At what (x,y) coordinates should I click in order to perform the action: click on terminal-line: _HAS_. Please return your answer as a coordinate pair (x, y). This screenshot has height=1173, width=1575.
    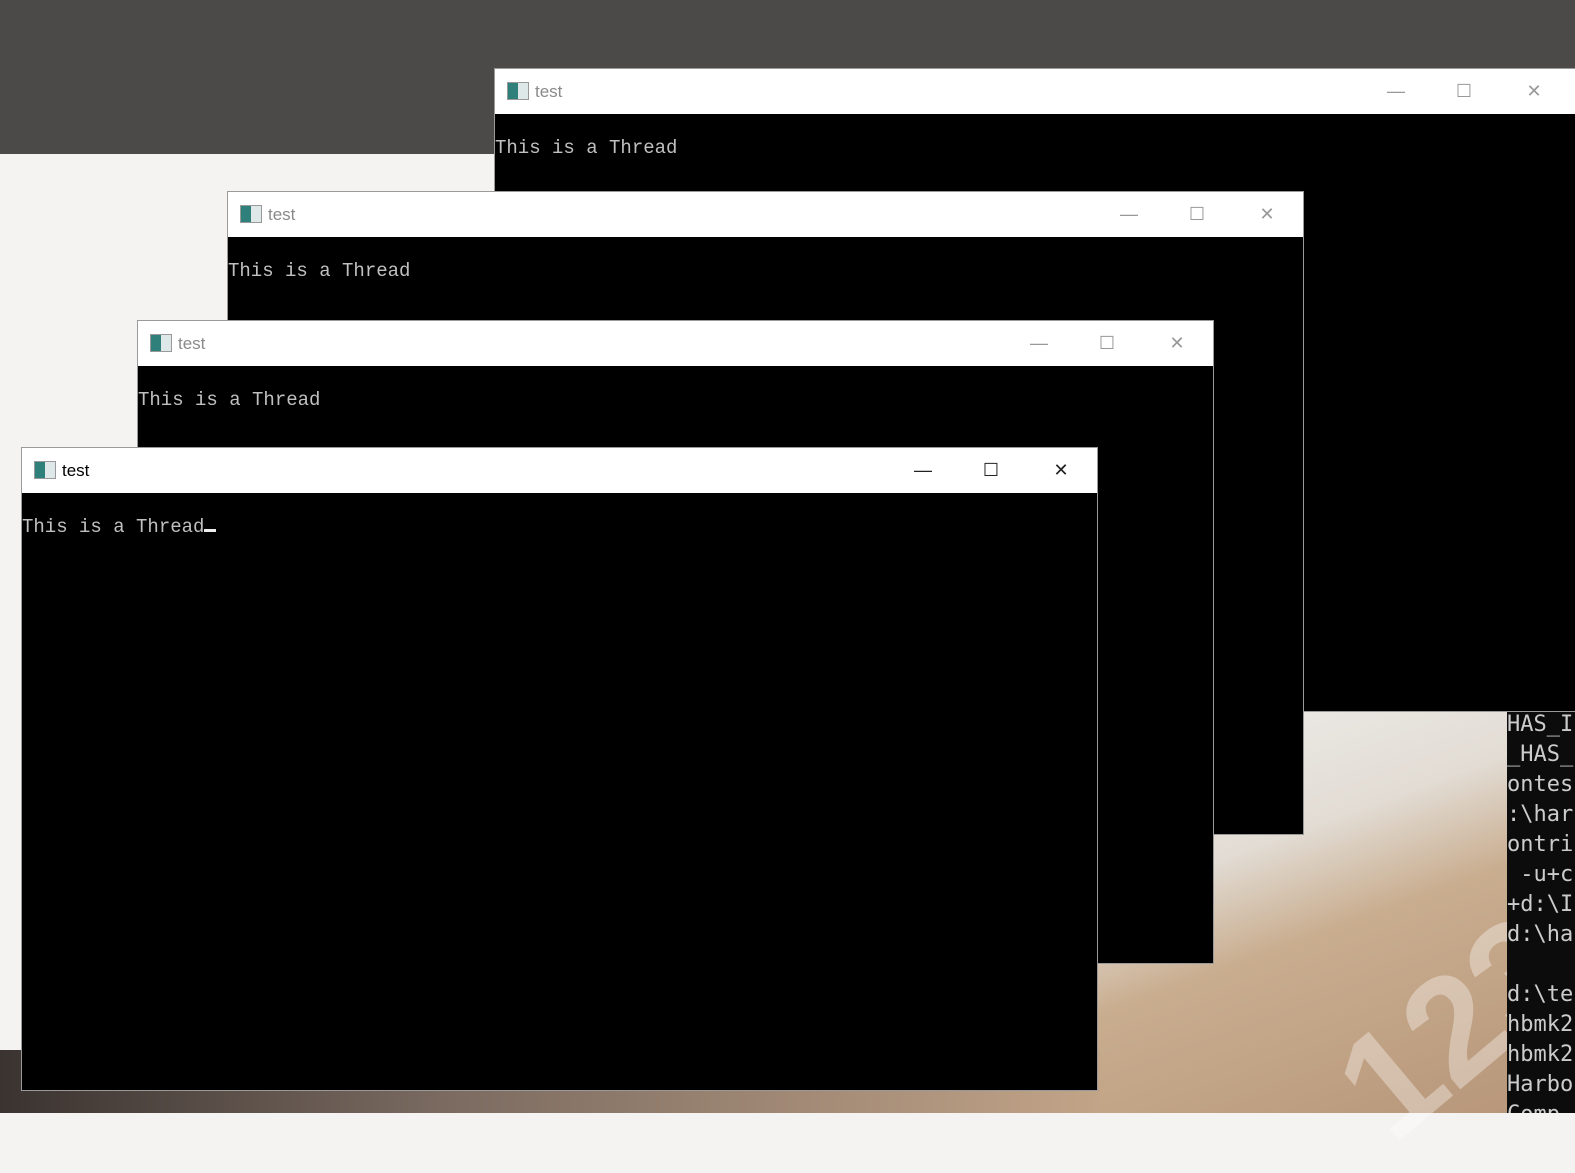
    Looking at the image, I should click on (1540, 754).